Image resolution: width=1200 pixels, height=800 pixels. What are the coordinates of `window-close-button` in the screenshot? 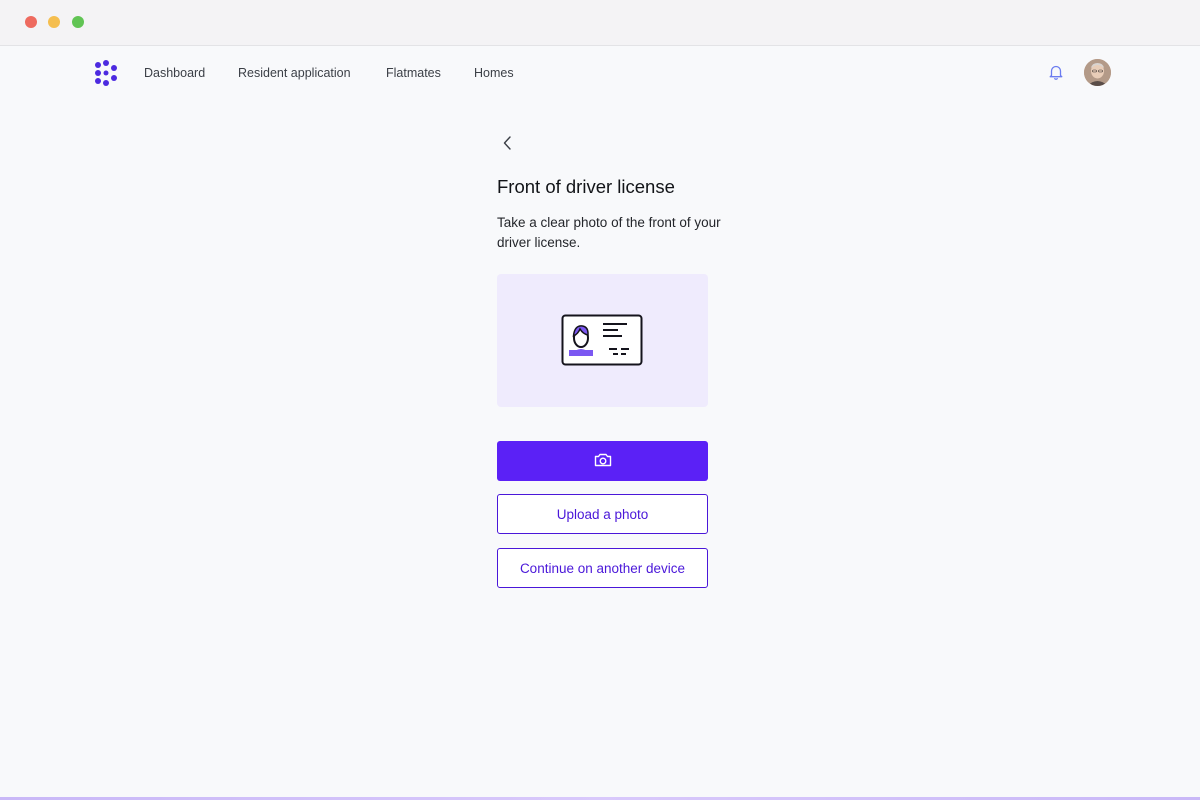 It's located at (31, 22).